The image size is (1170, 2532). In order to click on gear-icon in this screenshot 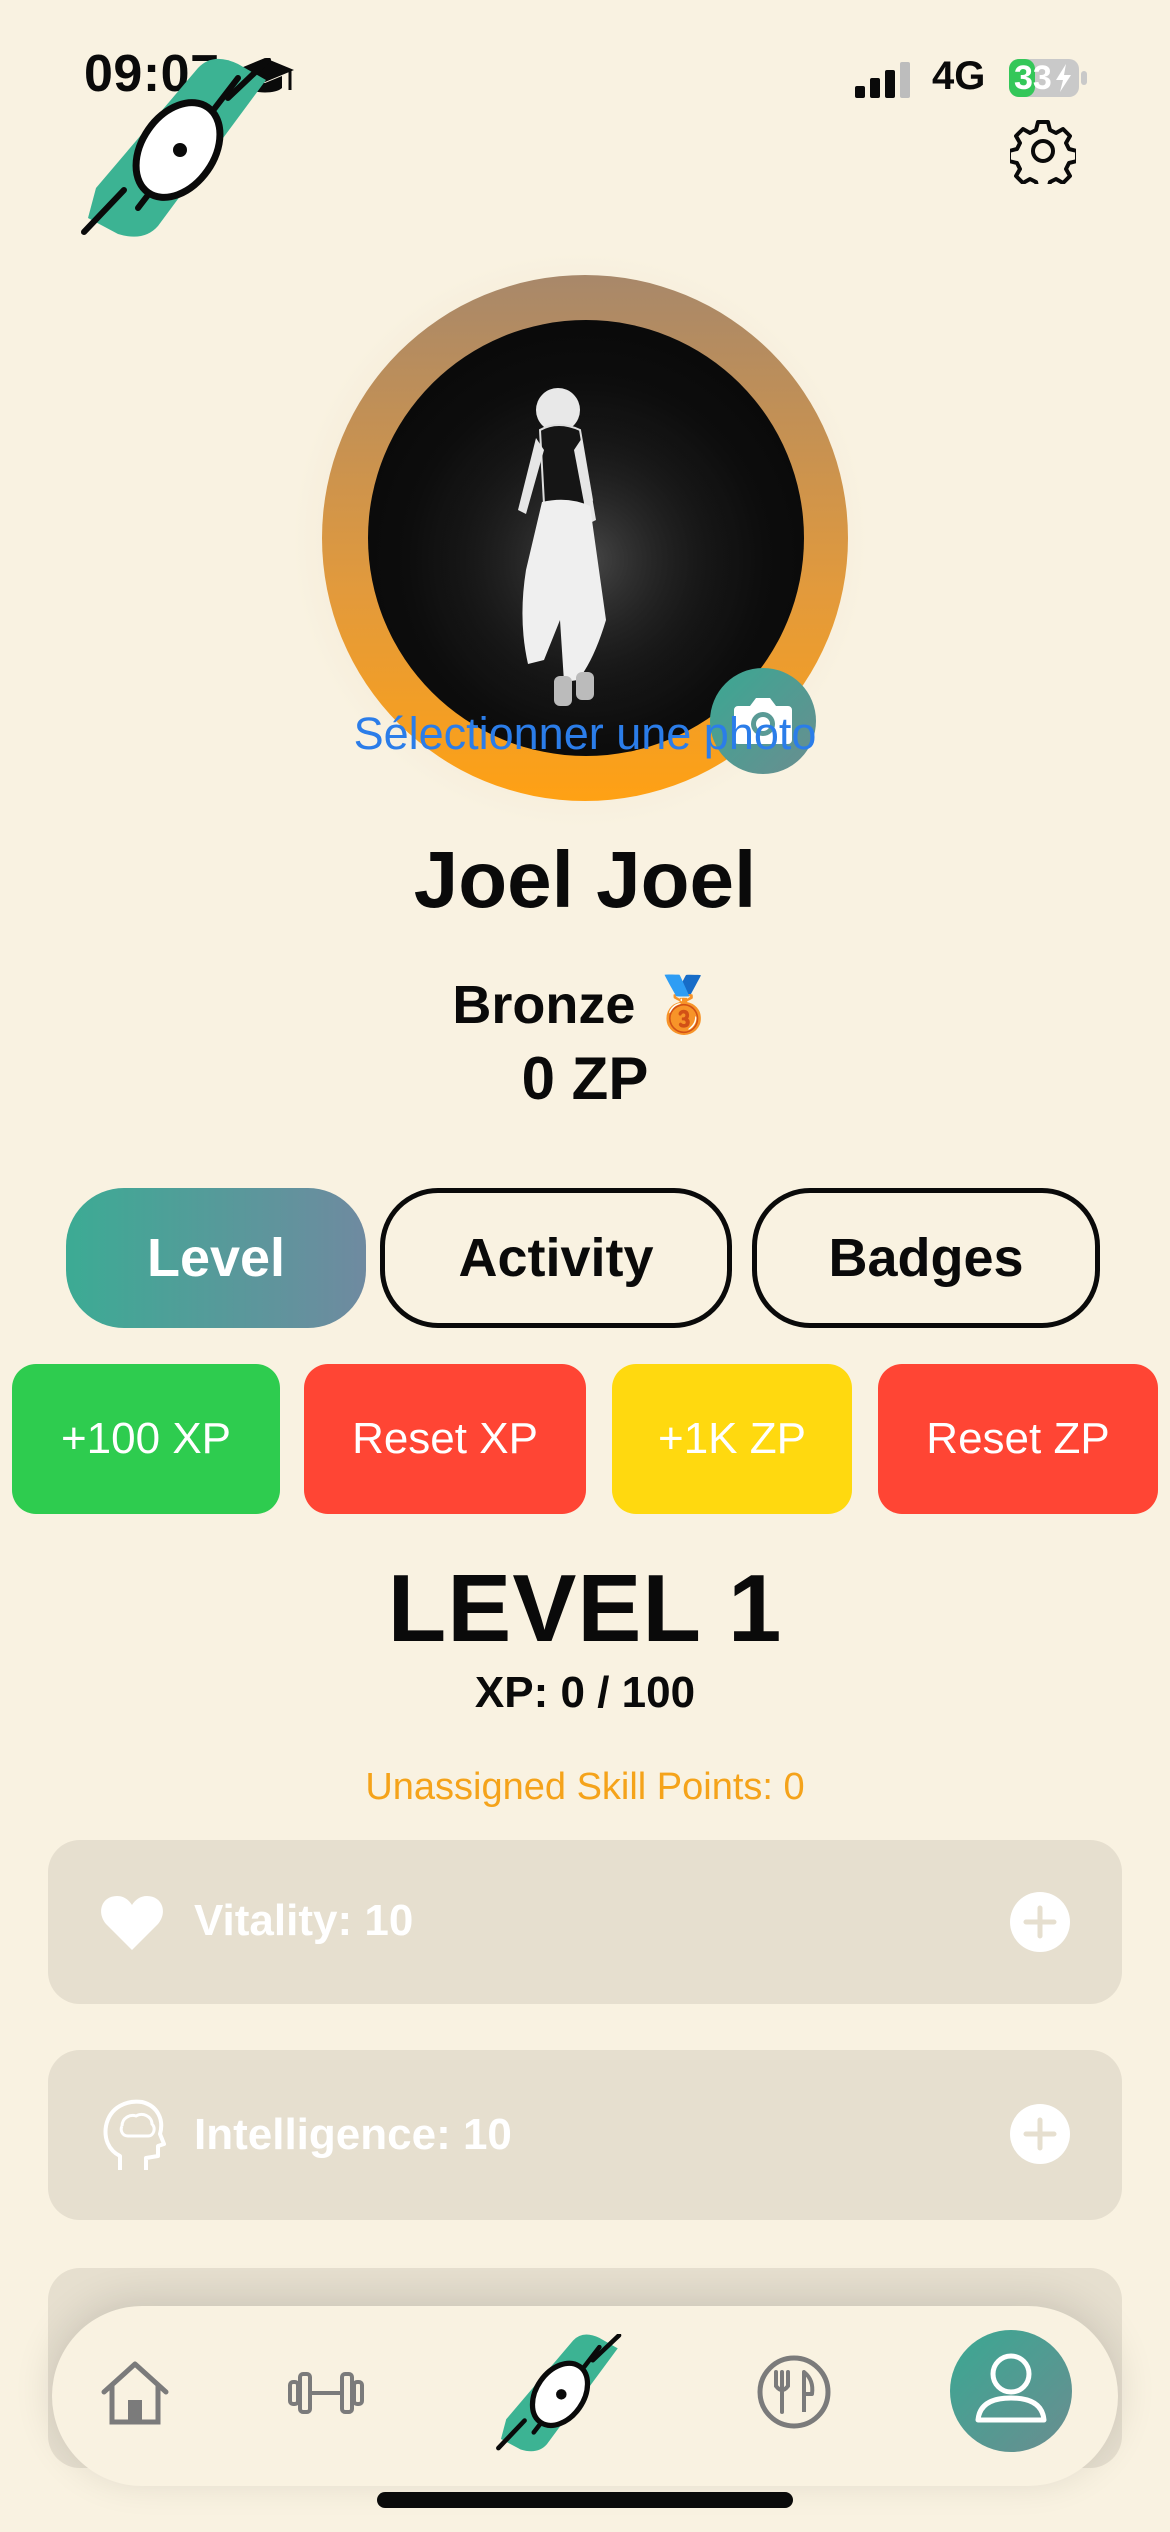, I will do `click(1043, 151)`.